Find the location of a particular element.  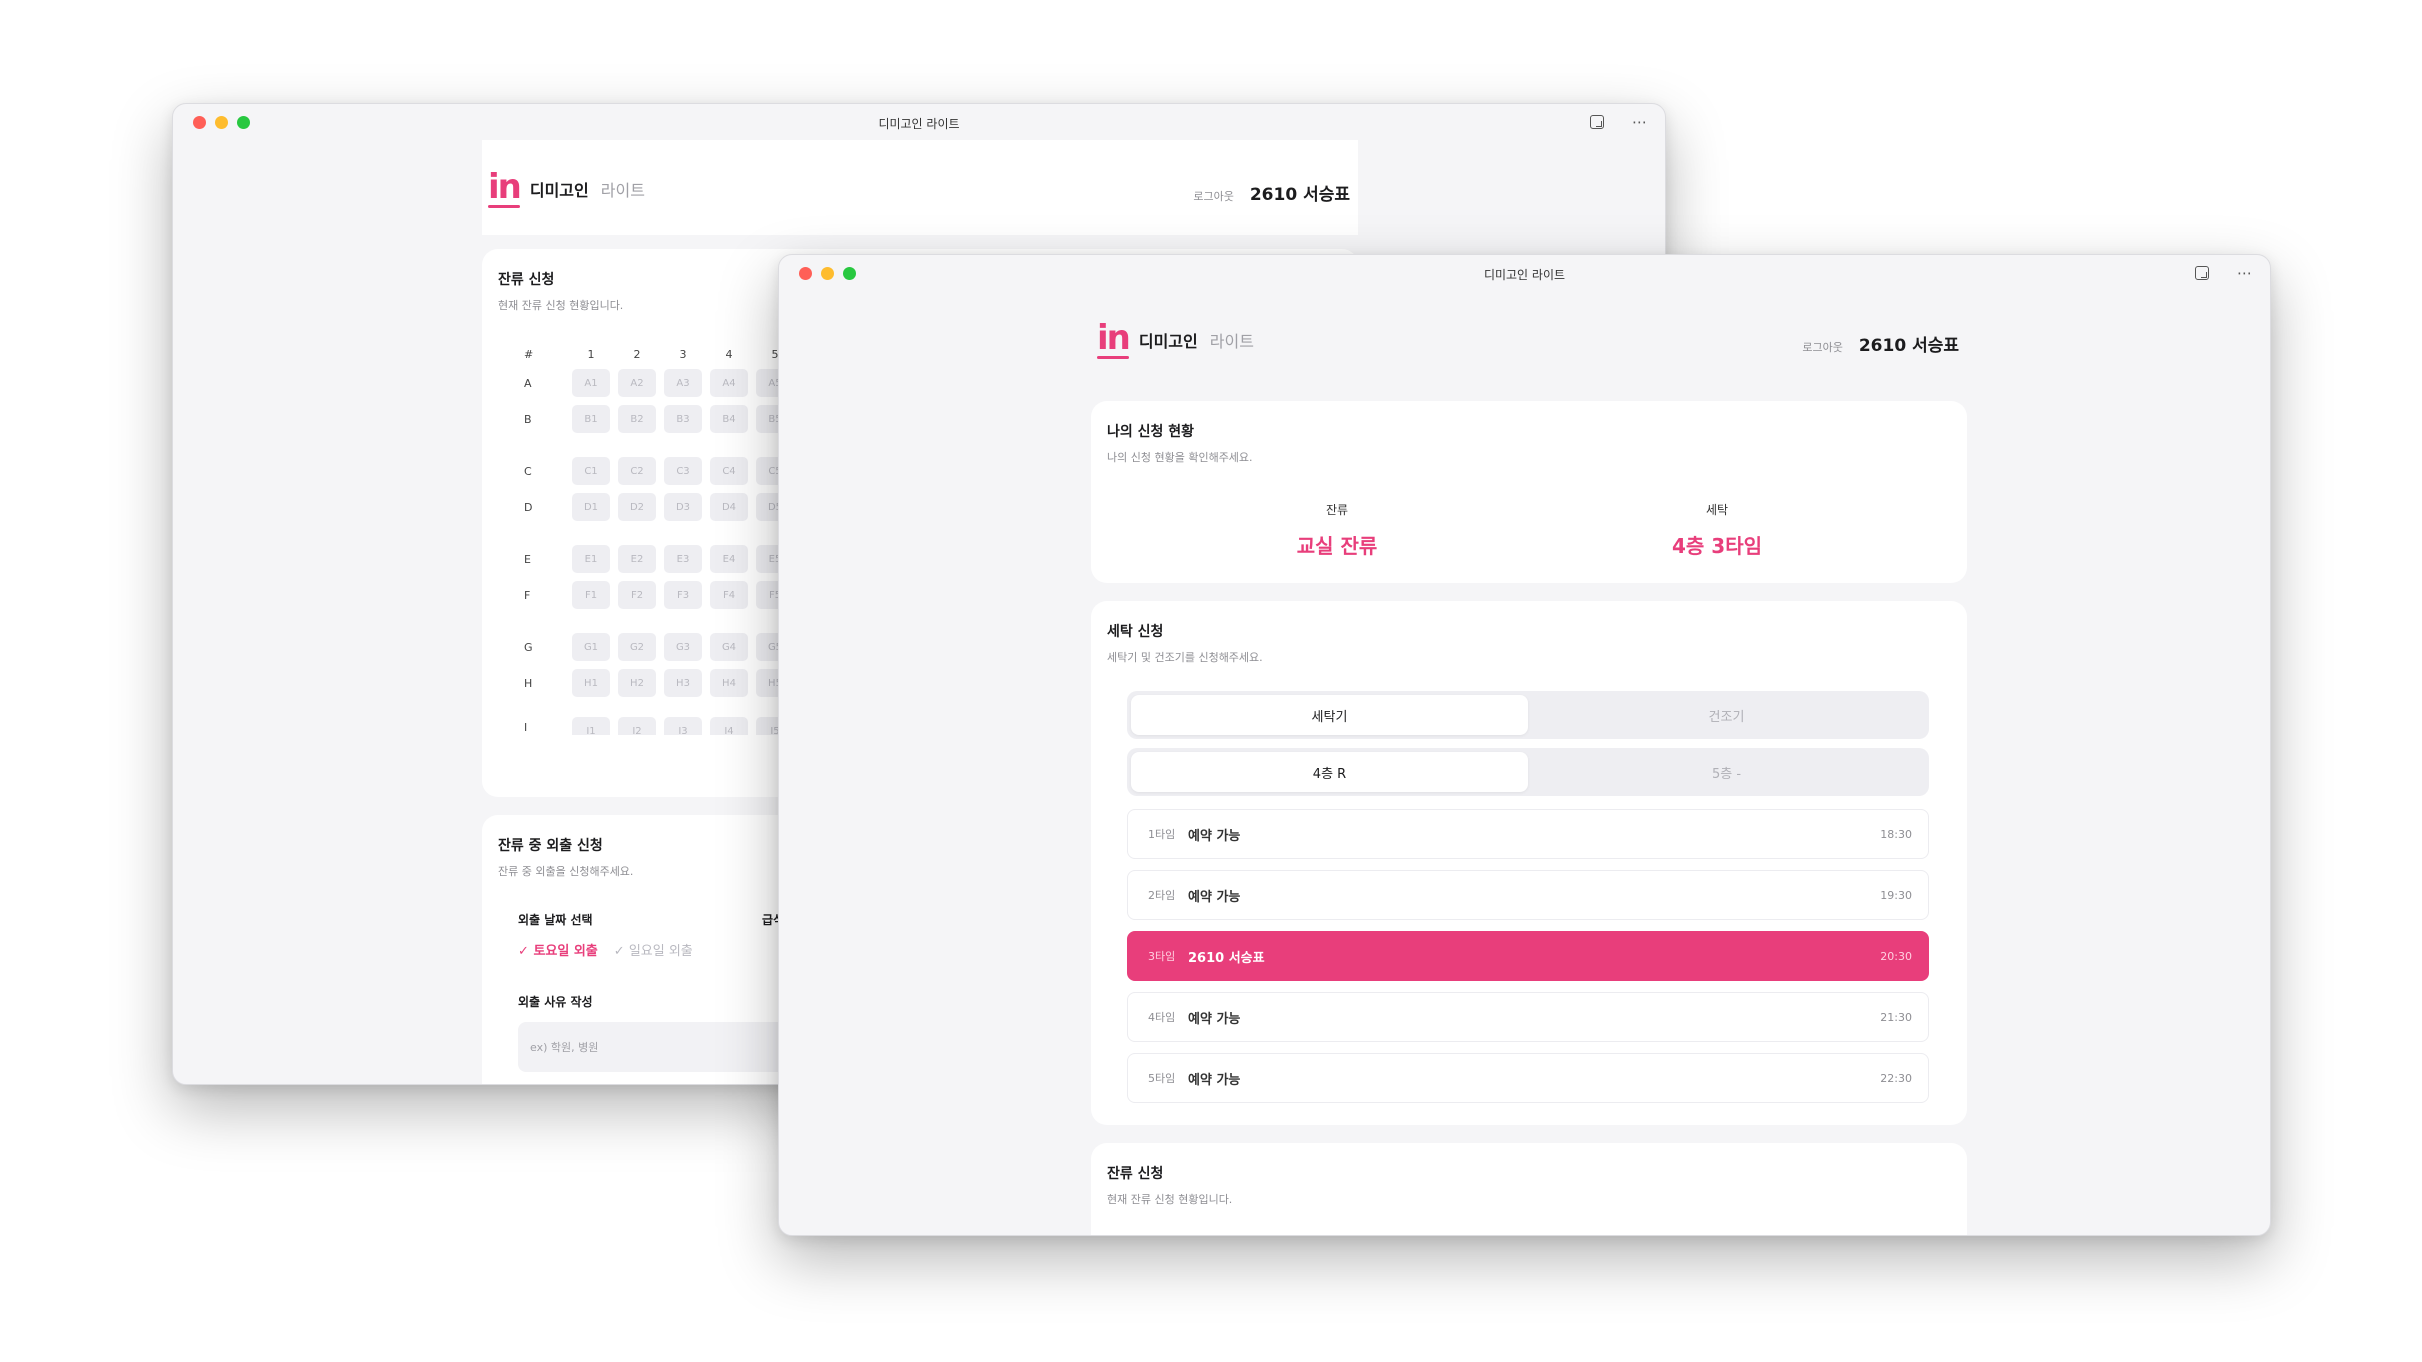

laundry-value: 4층 3타임 is located at coordinates (1717, 546).